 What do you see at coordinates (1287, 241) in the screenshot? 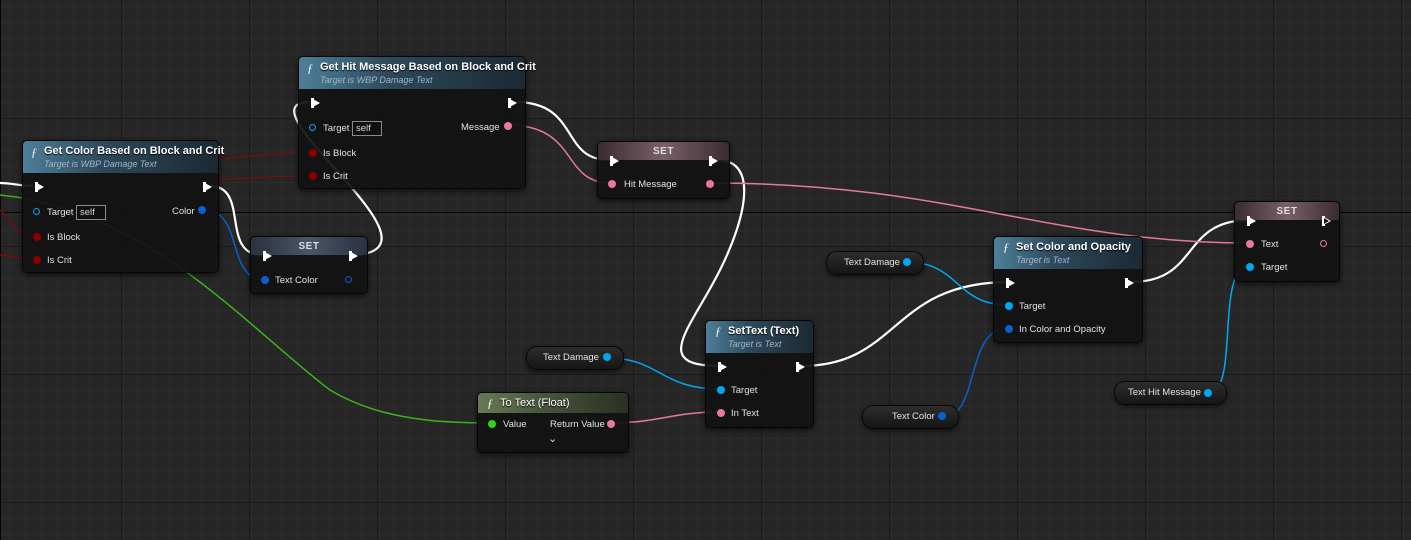
I see `set-text-final-node: SET Text Target` at bounding box center [1287, 241].